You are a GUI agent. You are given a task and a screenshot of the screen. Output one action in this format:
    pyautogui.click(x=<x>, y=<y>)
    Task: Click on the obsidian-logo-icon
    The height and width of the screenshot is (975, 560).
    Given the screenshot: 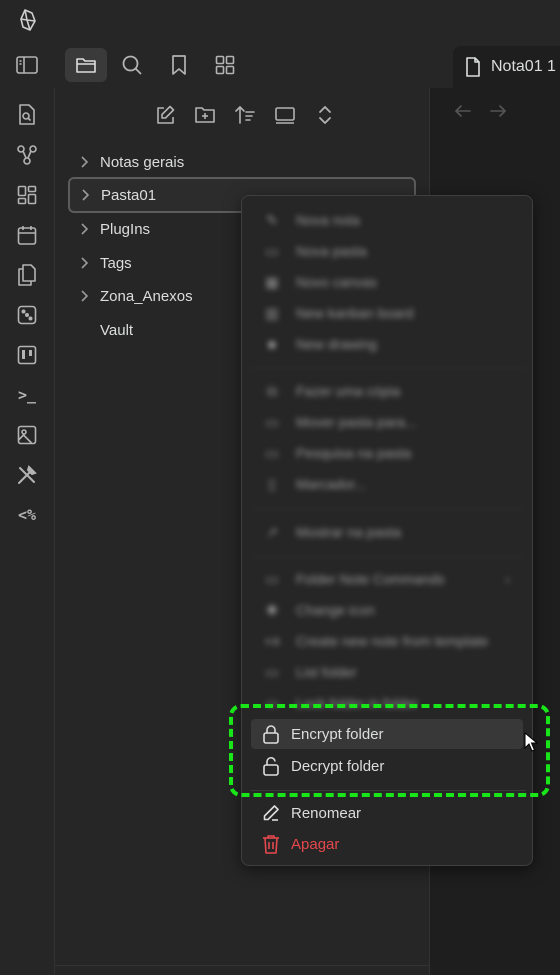 What is the action you would take?
    pyautogui.click(x=28, y=20)
    